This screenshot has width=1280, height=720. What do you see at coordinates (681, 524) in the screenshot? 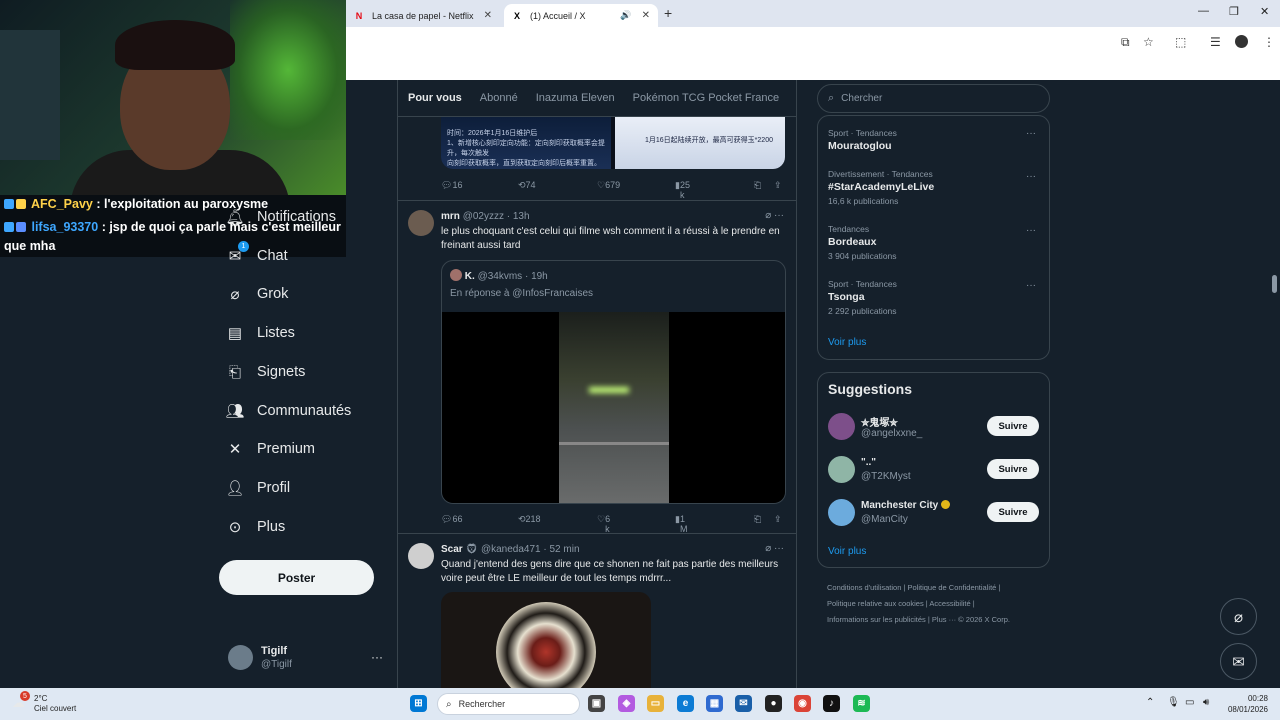
I see `views-button: ▮ 1 M` at bounding box center [681, 524].